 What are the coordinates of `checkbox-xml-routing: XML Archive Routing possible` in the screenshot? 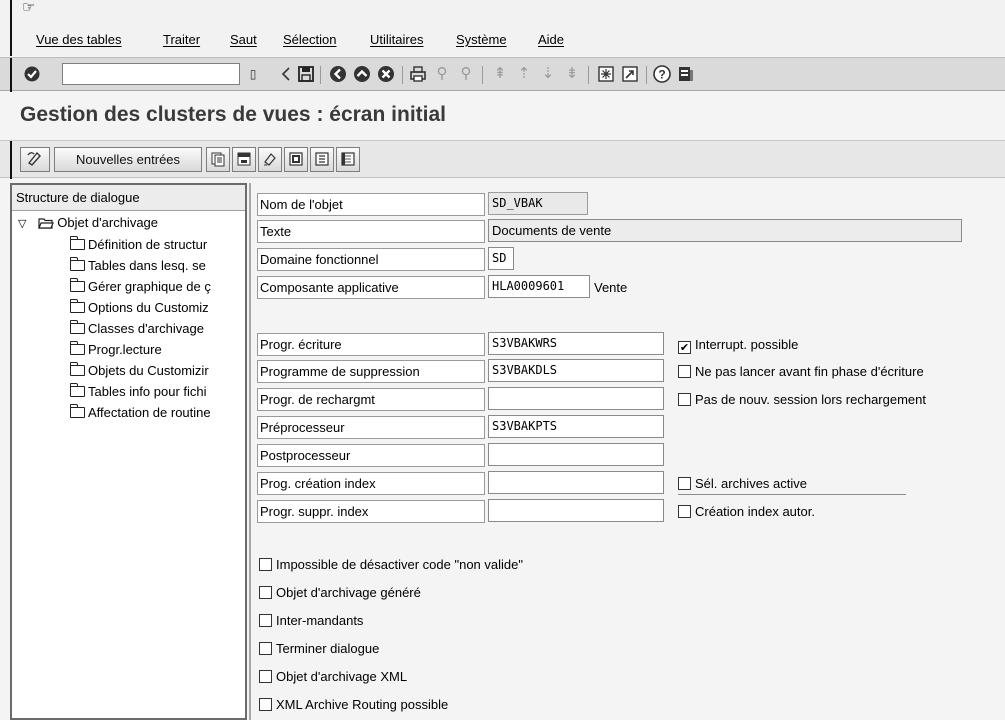 It's located at (353, 705).